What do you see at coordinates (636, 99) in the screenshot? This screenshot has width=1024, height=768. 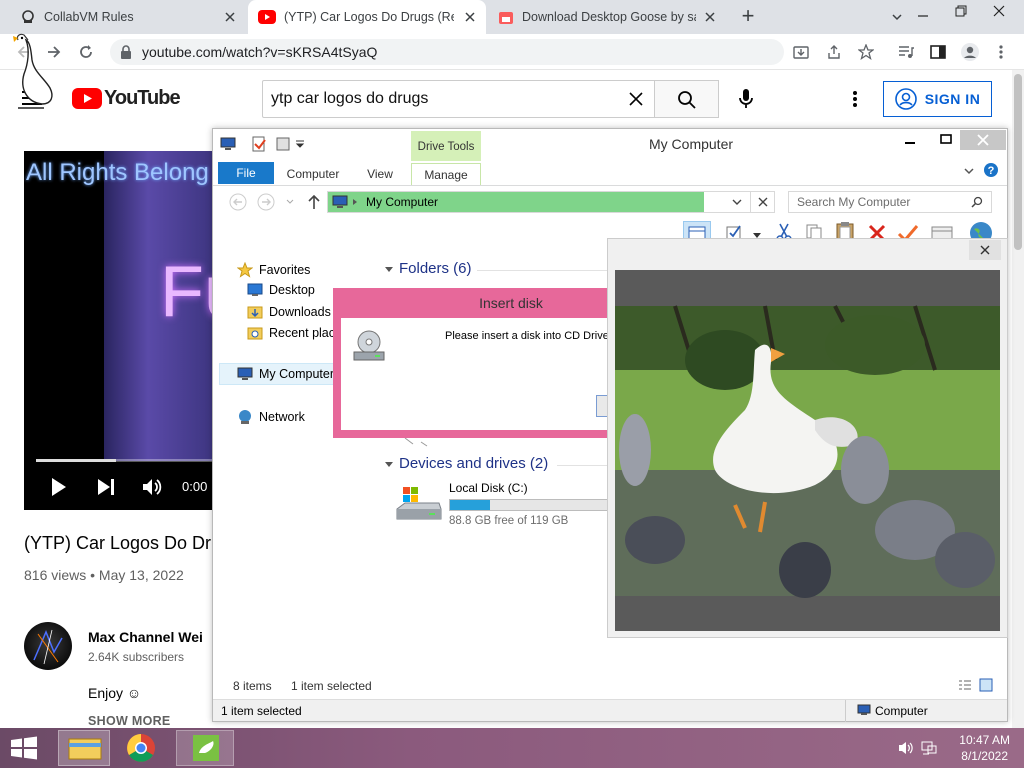 I see `clear-search-icon` at bounding box center [636, 99].